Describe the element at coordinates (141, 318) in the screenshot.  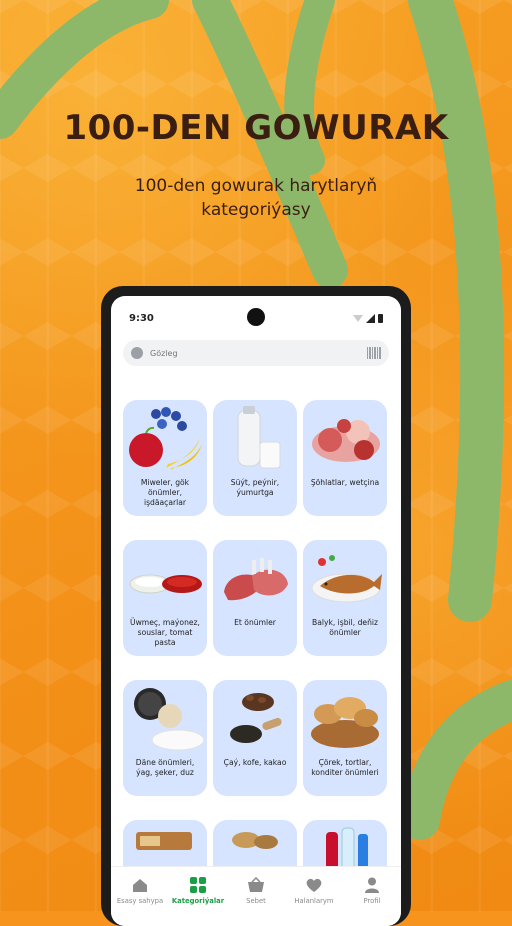
I see `status-time: 9:30` at that location.